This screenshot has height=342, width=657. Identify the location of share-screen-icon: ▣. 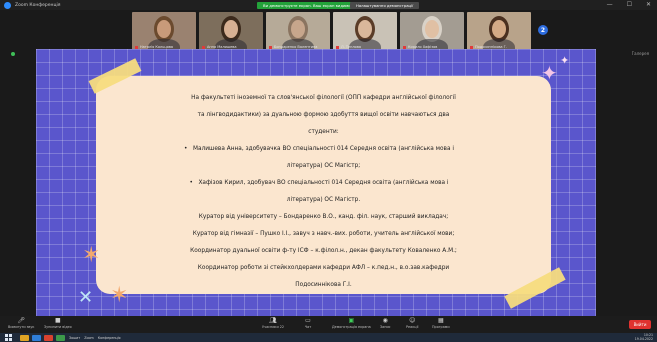
(351, 320).